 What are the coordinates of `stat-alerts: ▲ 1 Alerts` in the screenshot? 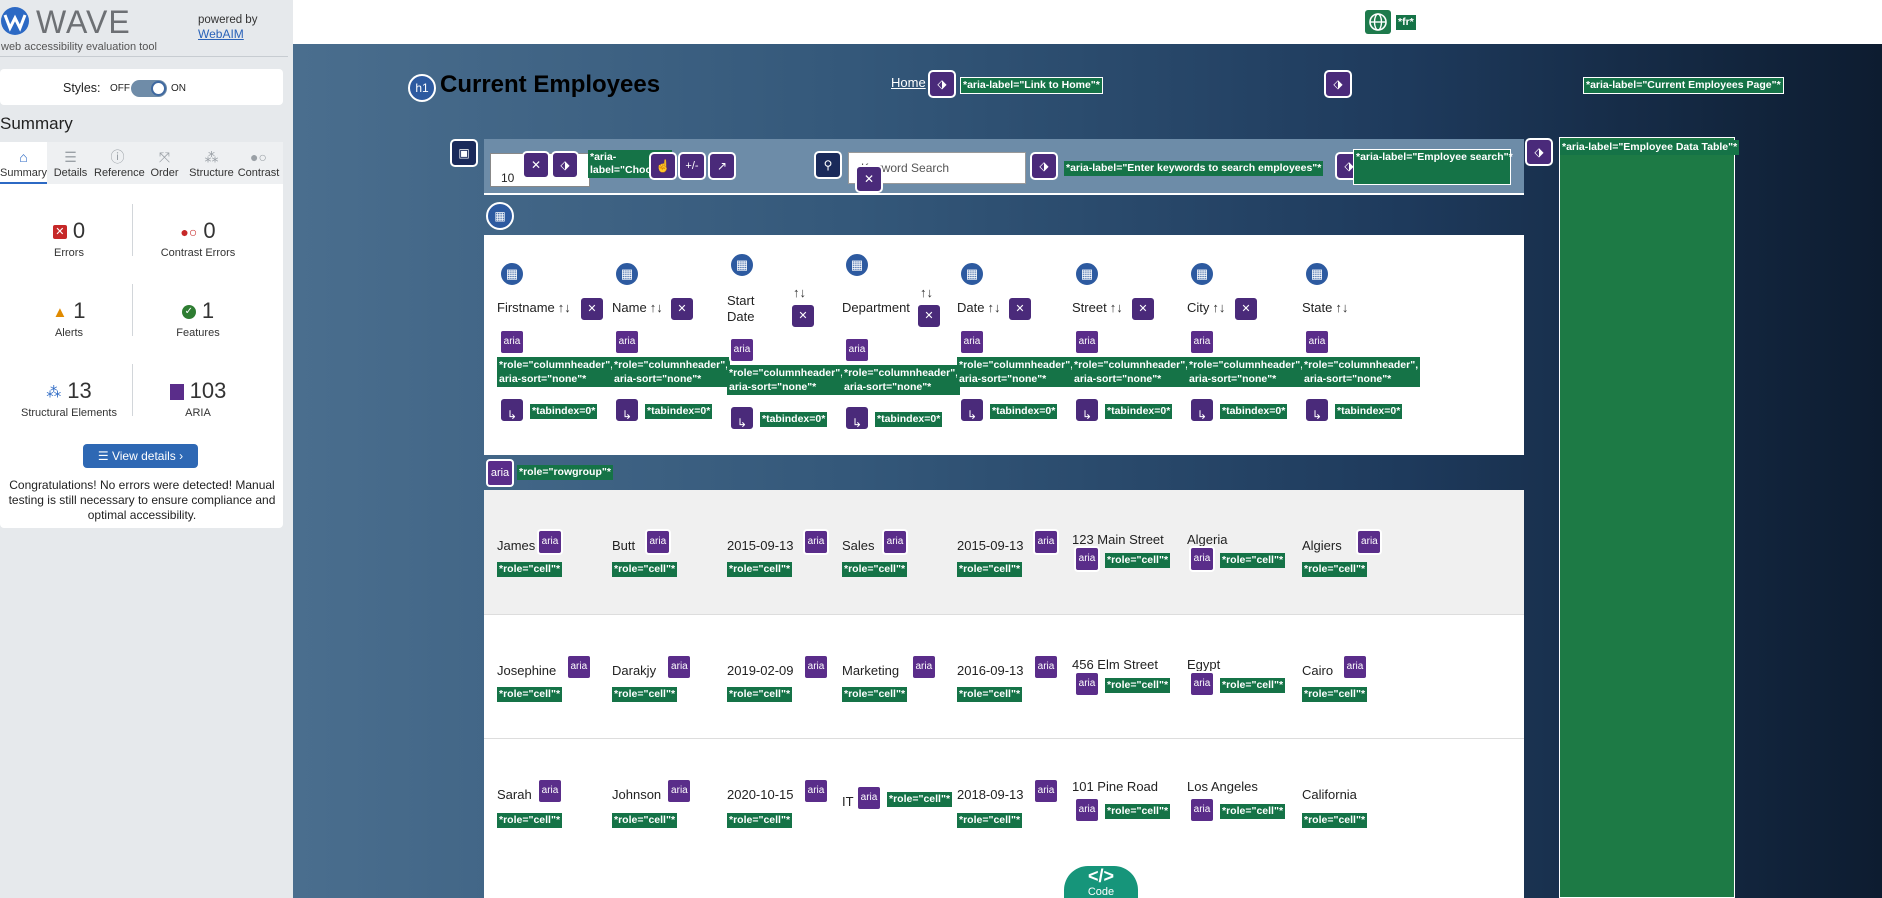 It's located at (69, 318).